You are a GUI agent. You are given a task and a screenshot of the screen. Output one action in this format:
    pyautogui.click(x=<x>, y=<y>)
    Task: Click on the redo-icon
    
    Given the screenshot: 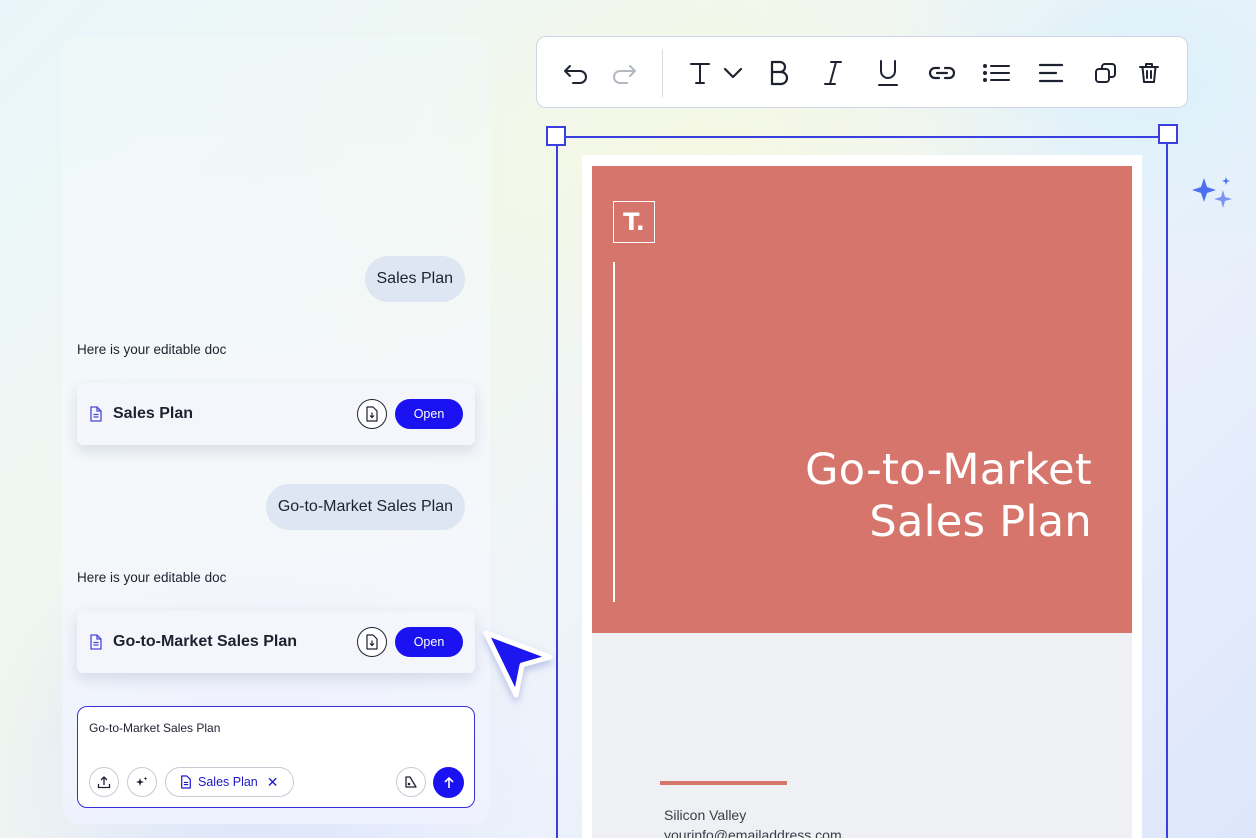 What is the action you would take?
    pyautogui.click(x=624, y=74)
    